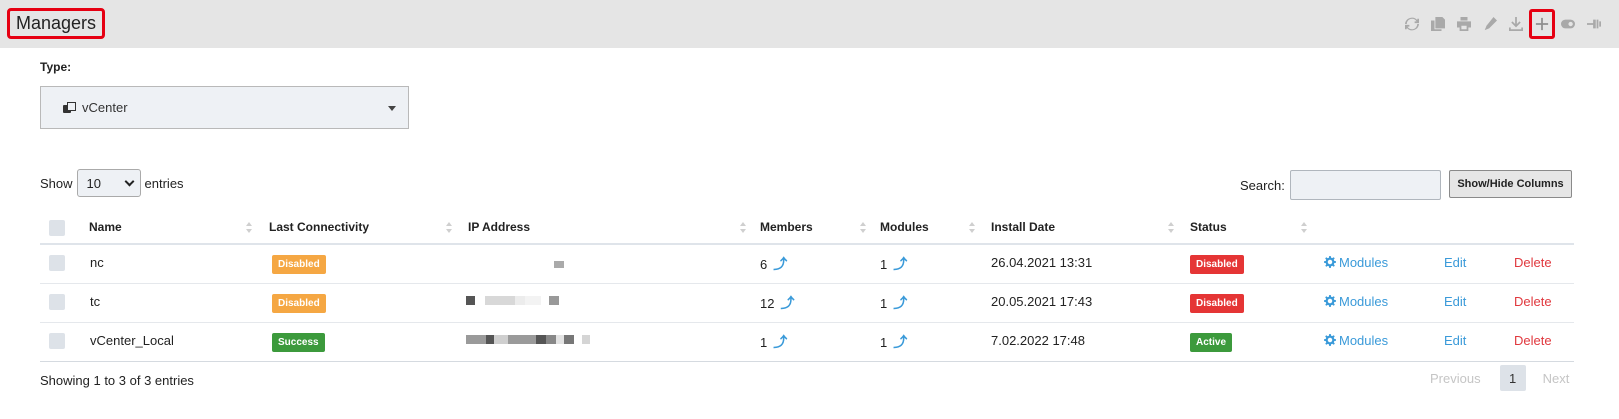 This screenshot has height=419, width=1619. Describe the element at coordinates (56, 67) in the screenshot. I see `type-label: Type:` at that location.